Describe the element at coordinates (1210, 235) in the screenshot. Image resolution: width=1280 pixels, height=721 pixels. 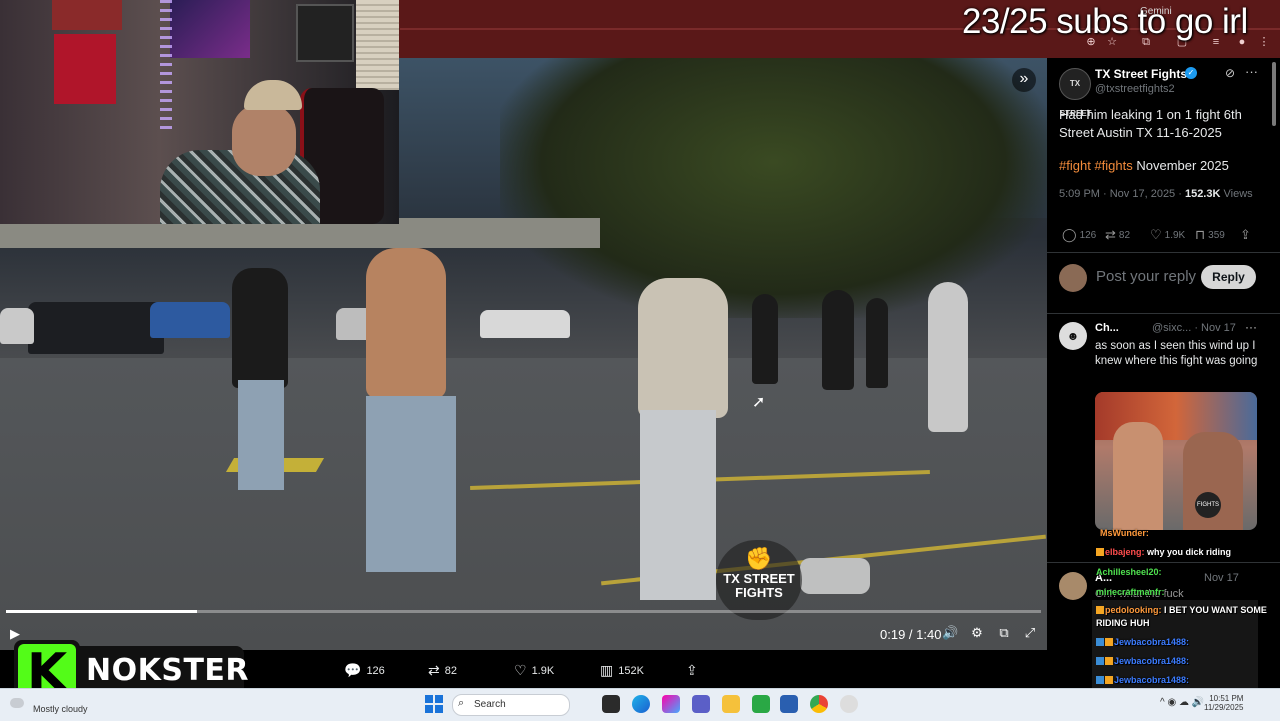
I see `stat-bookmarks: ⊓ 359` at that location.